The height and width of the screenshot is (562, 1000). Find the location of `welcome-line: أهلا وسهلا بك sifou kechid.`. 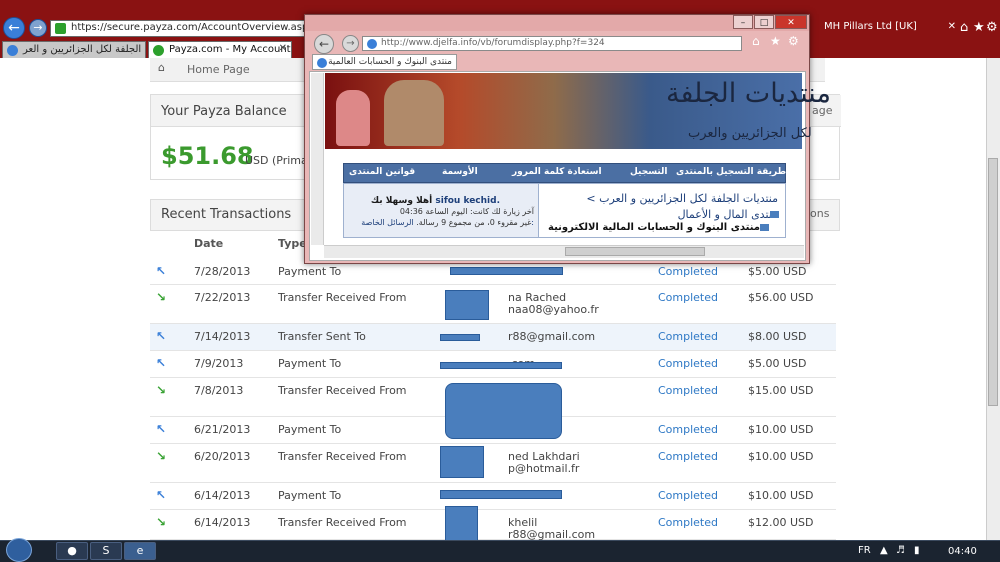

welcome-line: أهلا وسهلا بك sifou kechid. is located at coordinates (435, 201).